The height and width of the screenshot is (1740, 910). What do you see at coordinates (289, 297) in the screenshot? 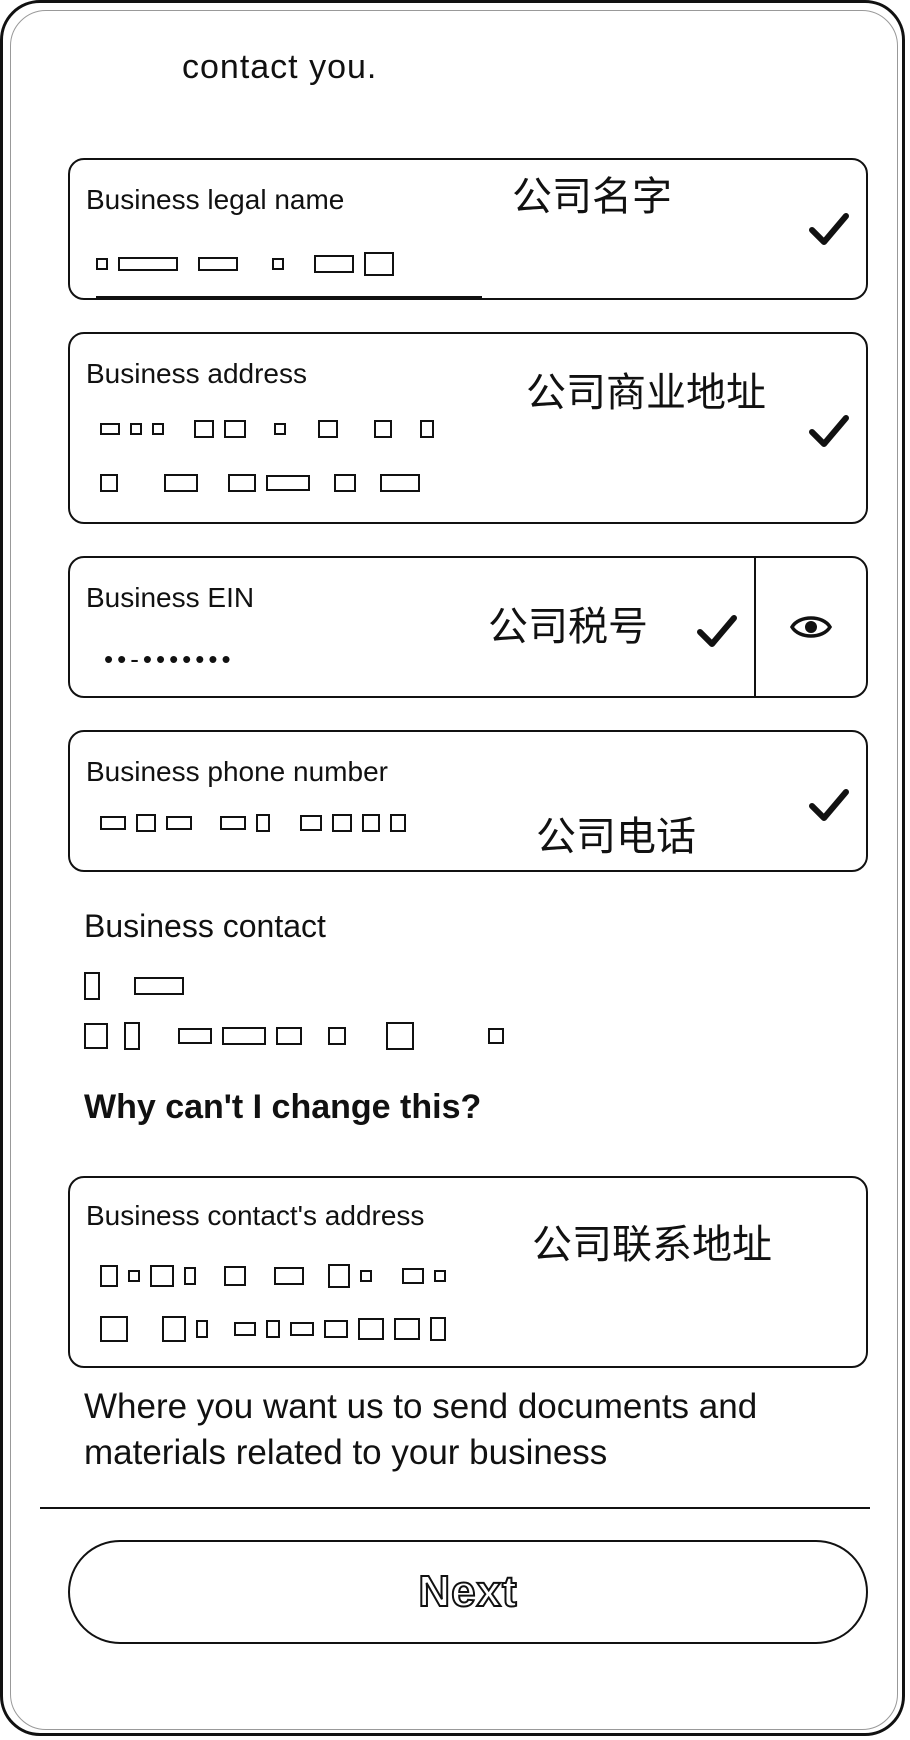
I see `text-cursor-underline` at bounding box center [289, 297].